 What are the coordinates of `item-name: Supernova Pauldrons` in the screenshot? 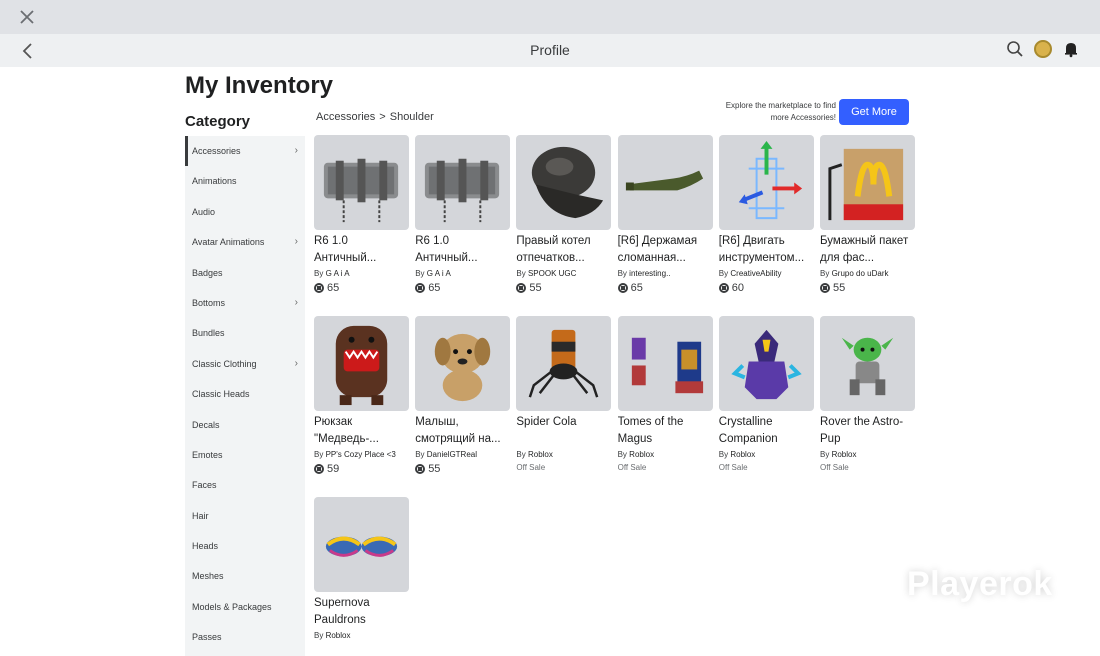 It's located at (361, 611).